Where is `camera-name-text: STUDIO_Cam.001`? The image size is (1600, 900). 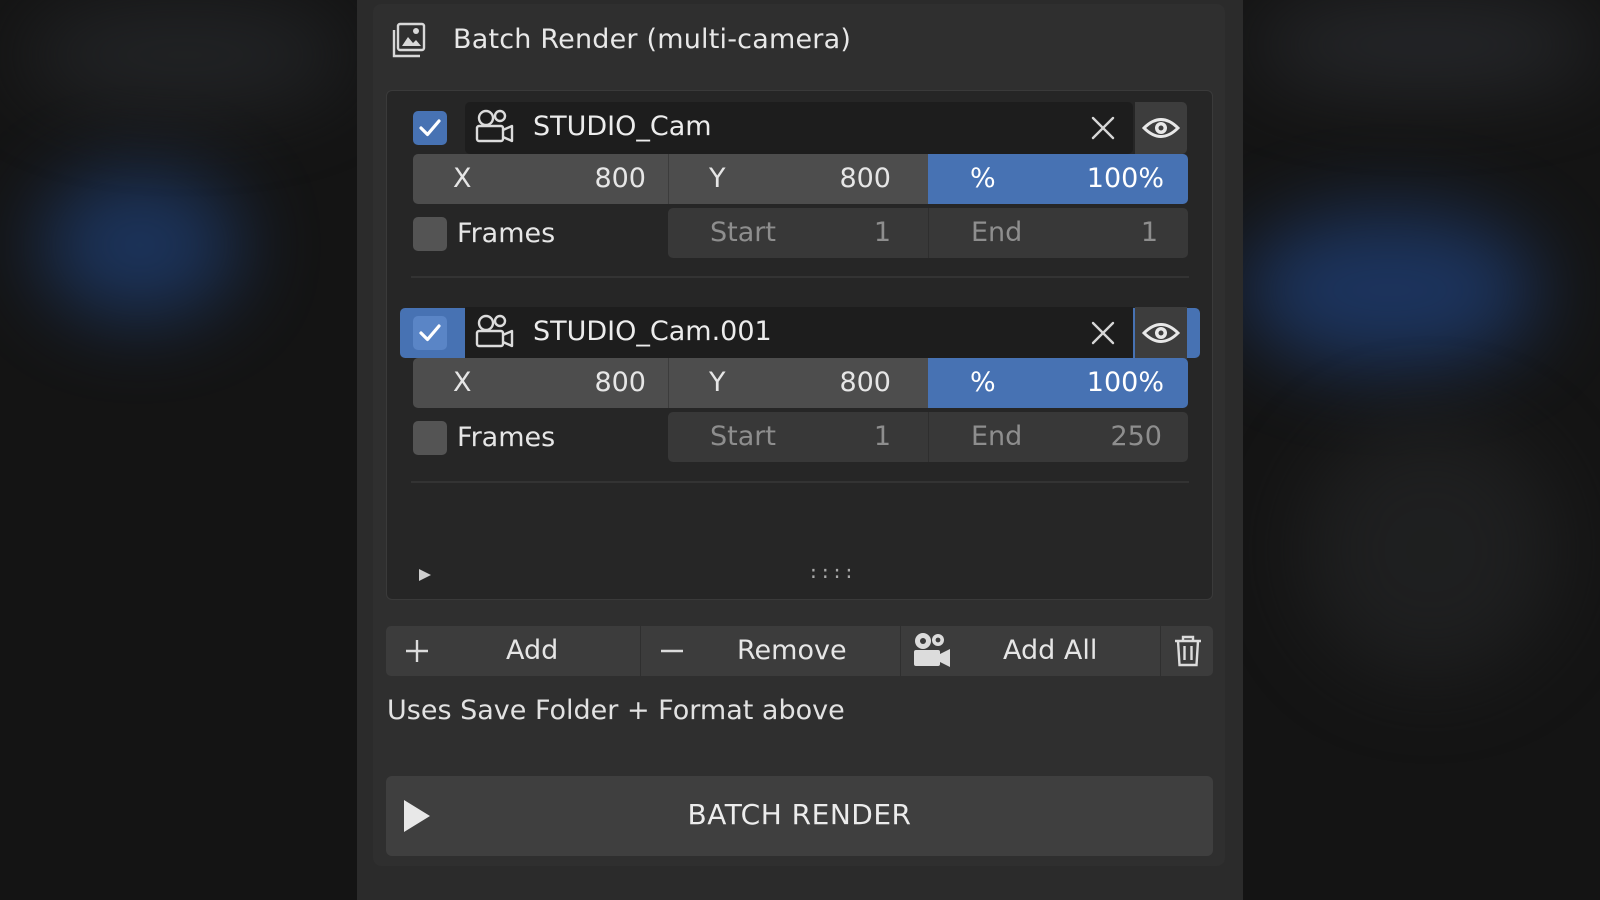 camera-name-text: STUDIO_Cam.001 is located at coordinates (652, 331).